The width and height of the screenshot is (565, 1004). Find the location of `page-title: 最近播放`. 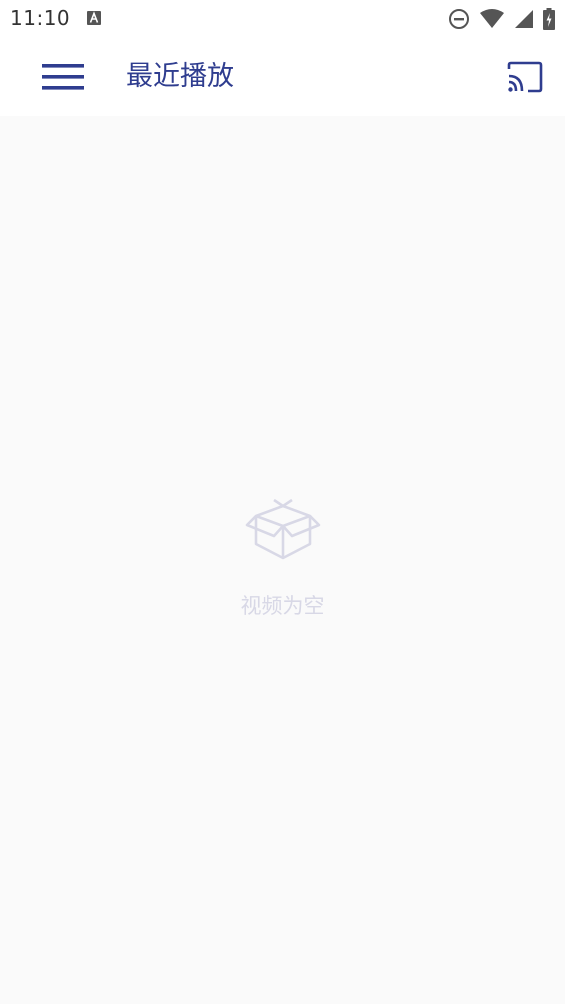

page-title: 最近播放 is located at coordinates (180, 76).